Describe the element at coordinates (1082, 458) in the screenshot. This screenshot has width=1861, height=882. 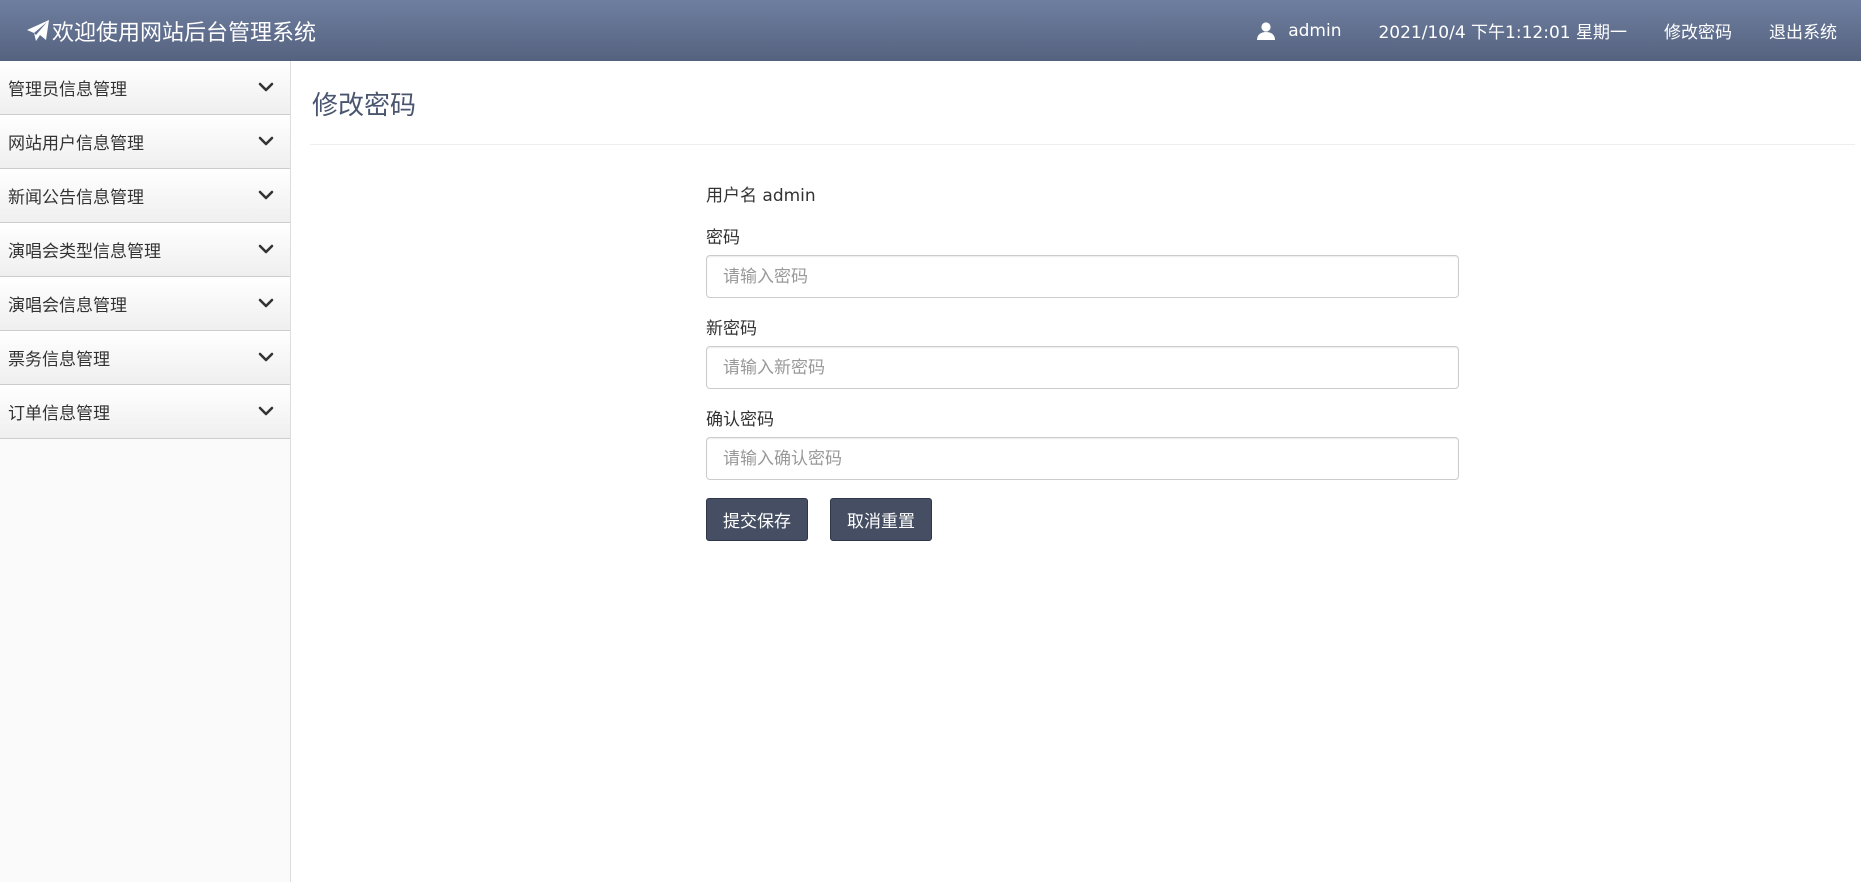
I see `confirm-password-input` at that location.